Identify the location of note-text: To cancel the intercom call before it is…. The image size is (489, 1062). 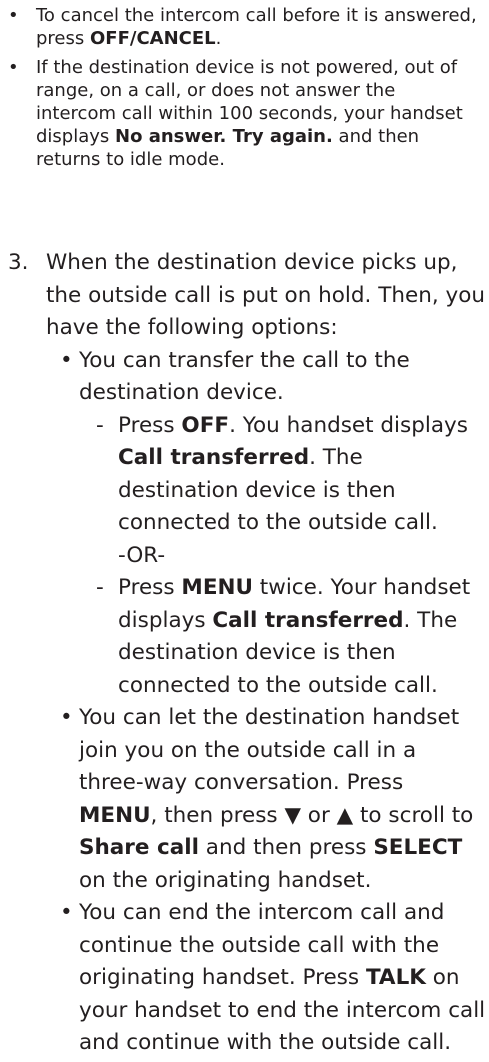
(256, 27).